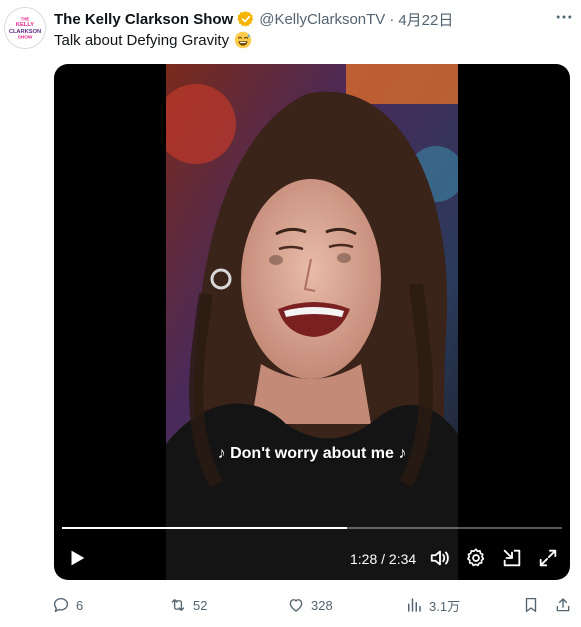 The height and width of the screenshot is (627, 581). I want to click on sweat-smile-emoji-icon, so click(243, 40).